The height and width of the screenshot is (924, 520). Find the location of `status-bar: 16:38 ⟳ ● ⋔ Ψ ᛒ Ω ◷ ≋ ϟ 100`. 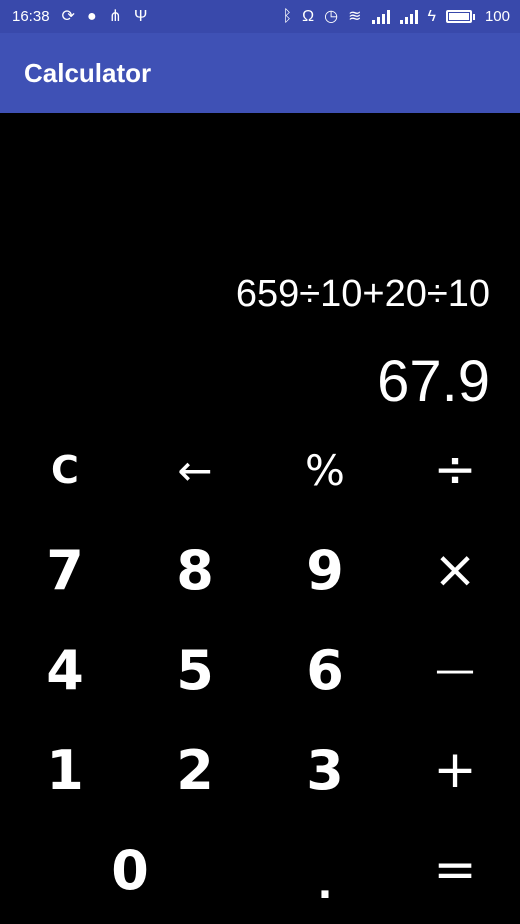

status-bar: 16:38 ⟳ ● ⋔ Ψ ᛒ Ω ◷ ≋ ϟ 100 is located at coordinates (260, 16).